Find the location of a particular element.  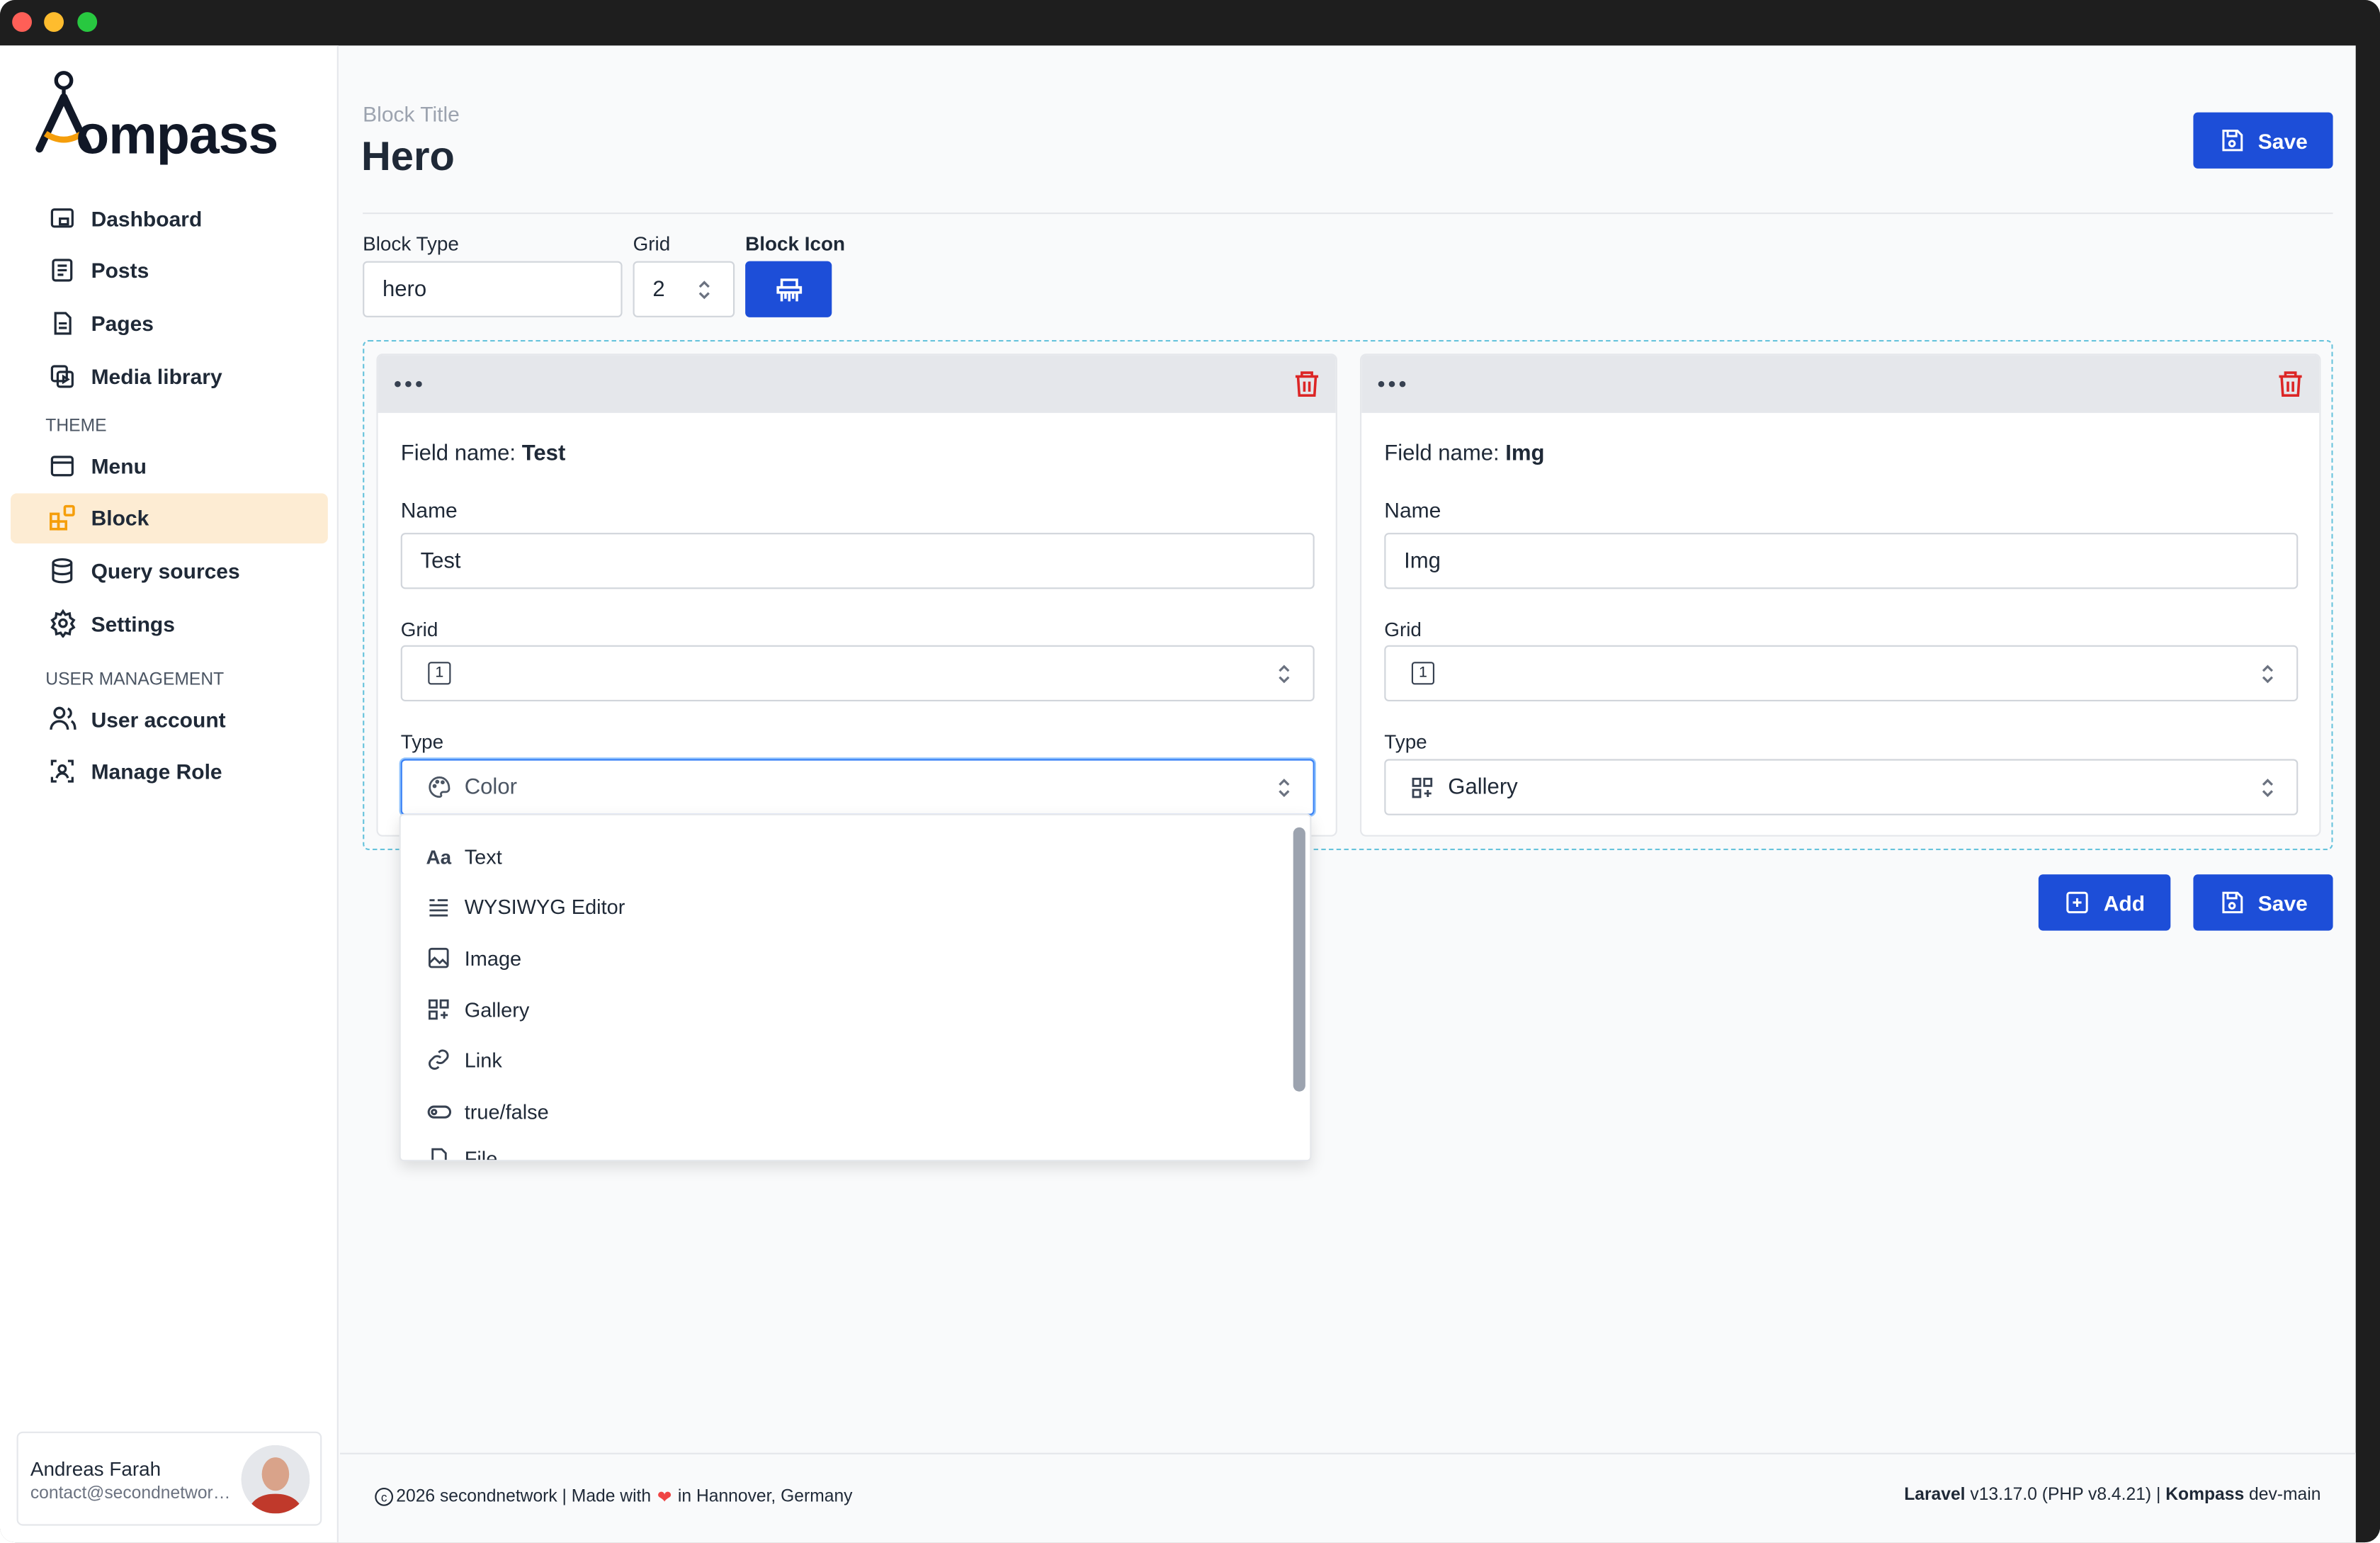

close-window-button is located at coordinates (22, 22).